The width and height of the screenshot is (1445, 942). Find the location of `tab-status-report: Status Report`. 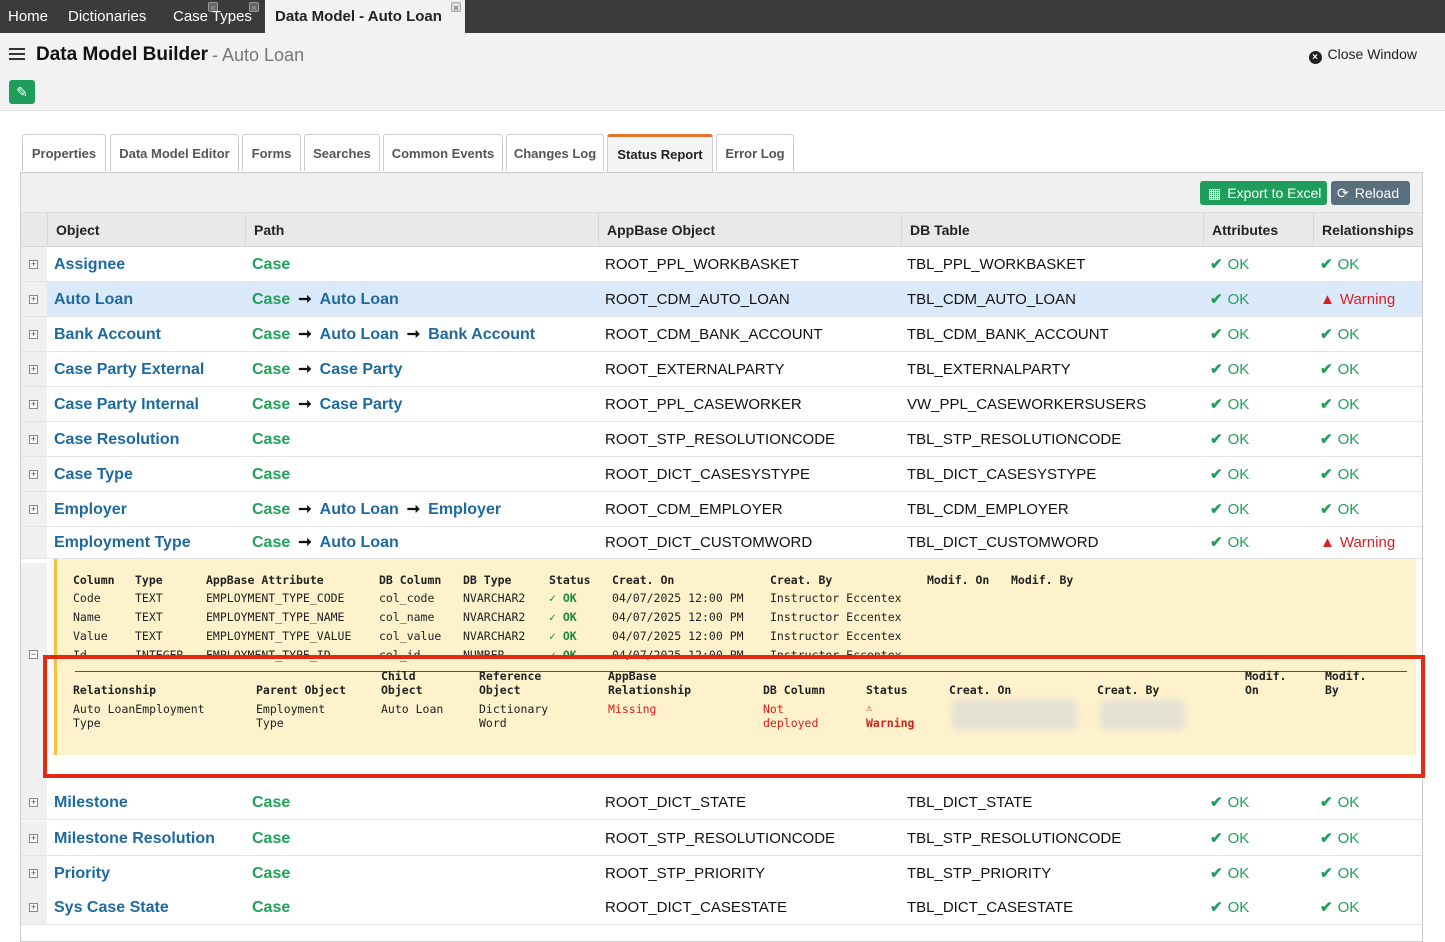

tab-status-report: Status Report is located at coordinates (660, 153).